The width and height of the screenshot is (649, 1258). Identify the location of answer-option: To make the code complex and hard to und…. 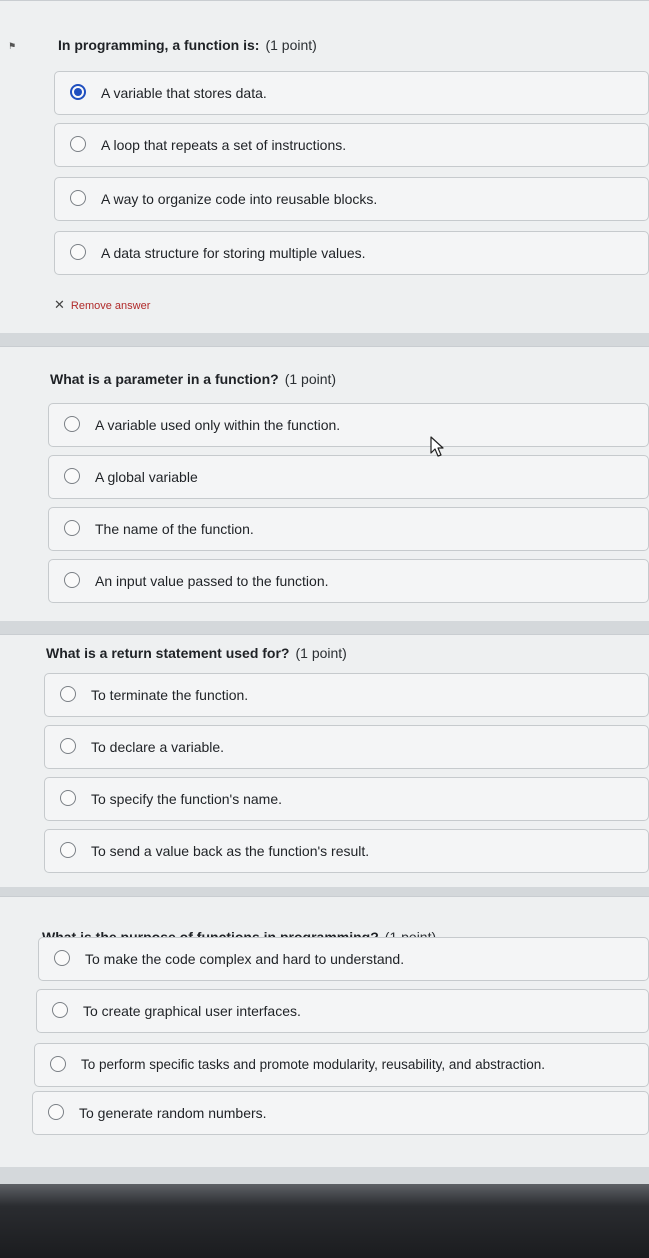
(343, 959).